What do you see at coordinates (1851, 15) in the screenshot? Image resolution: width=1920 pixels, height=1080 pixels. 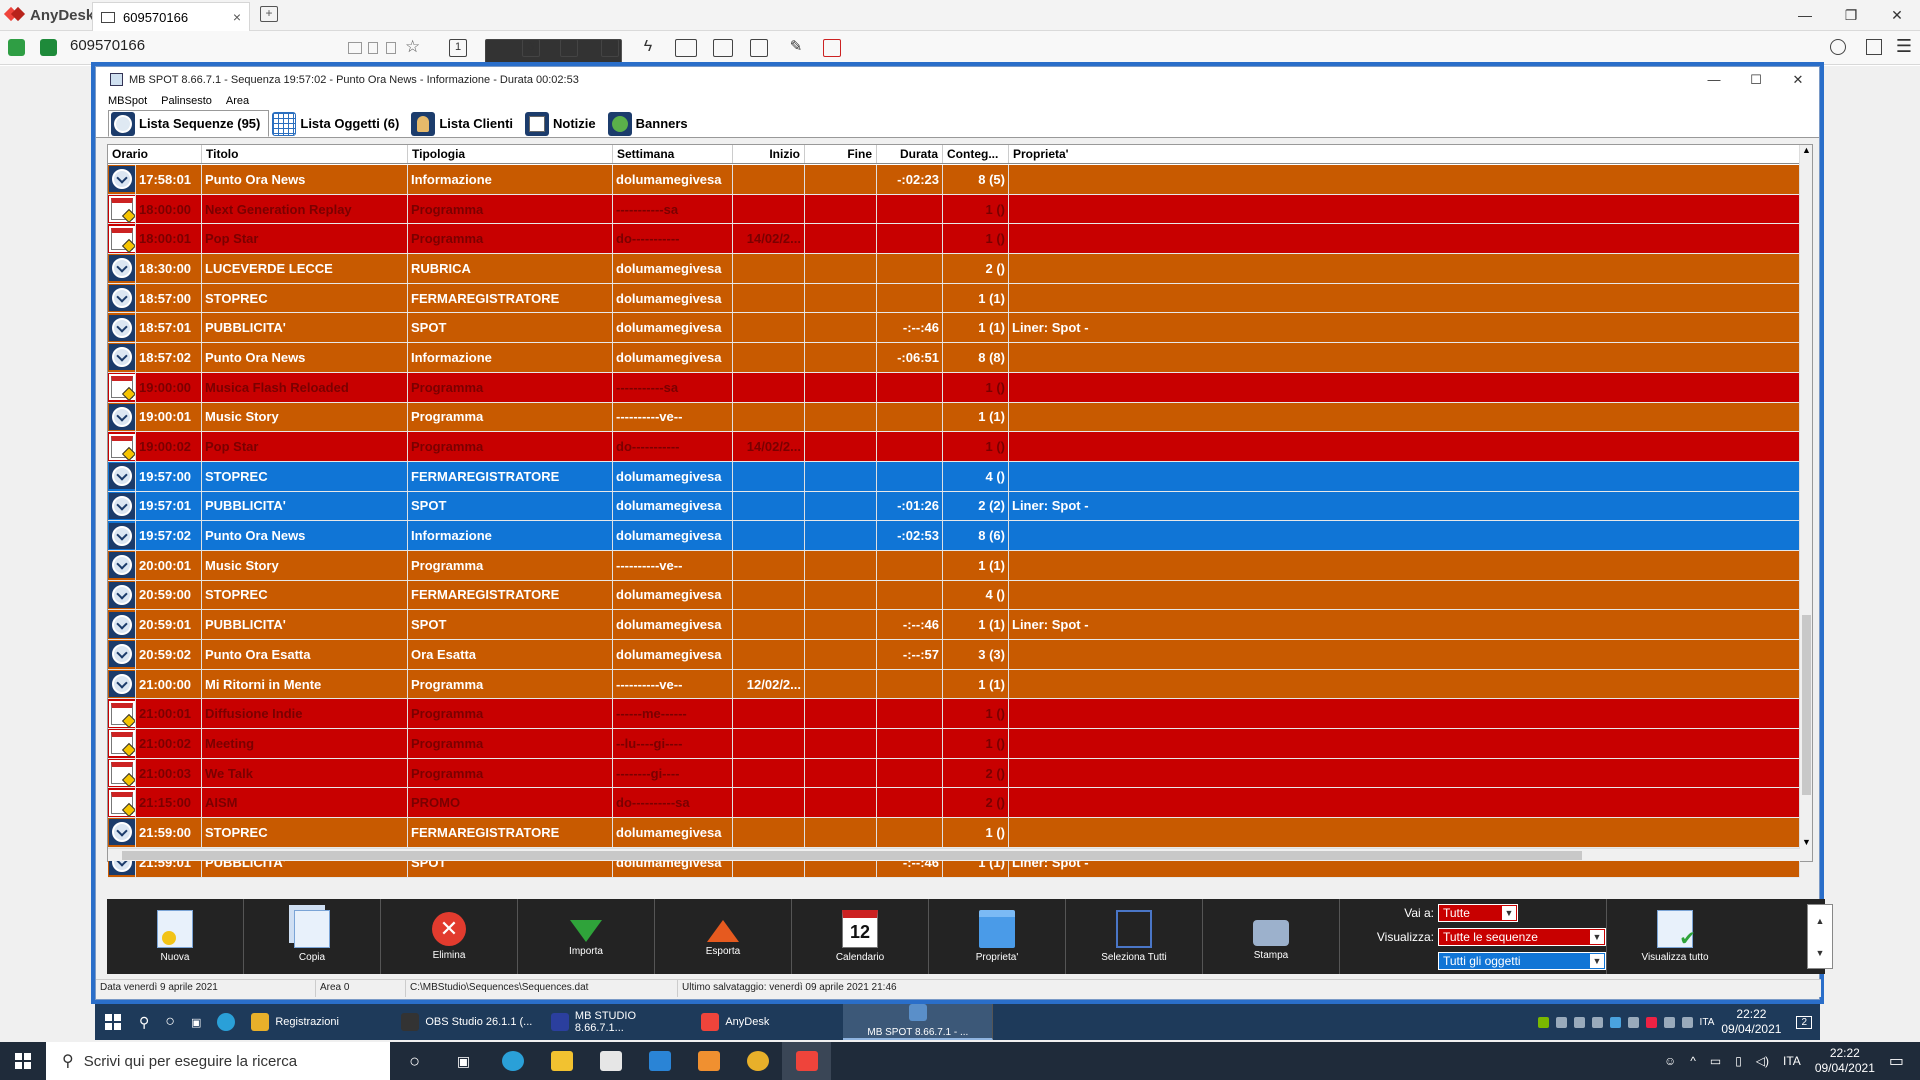 I see `restore-button: ❐` at bounding box center [1851, 15].